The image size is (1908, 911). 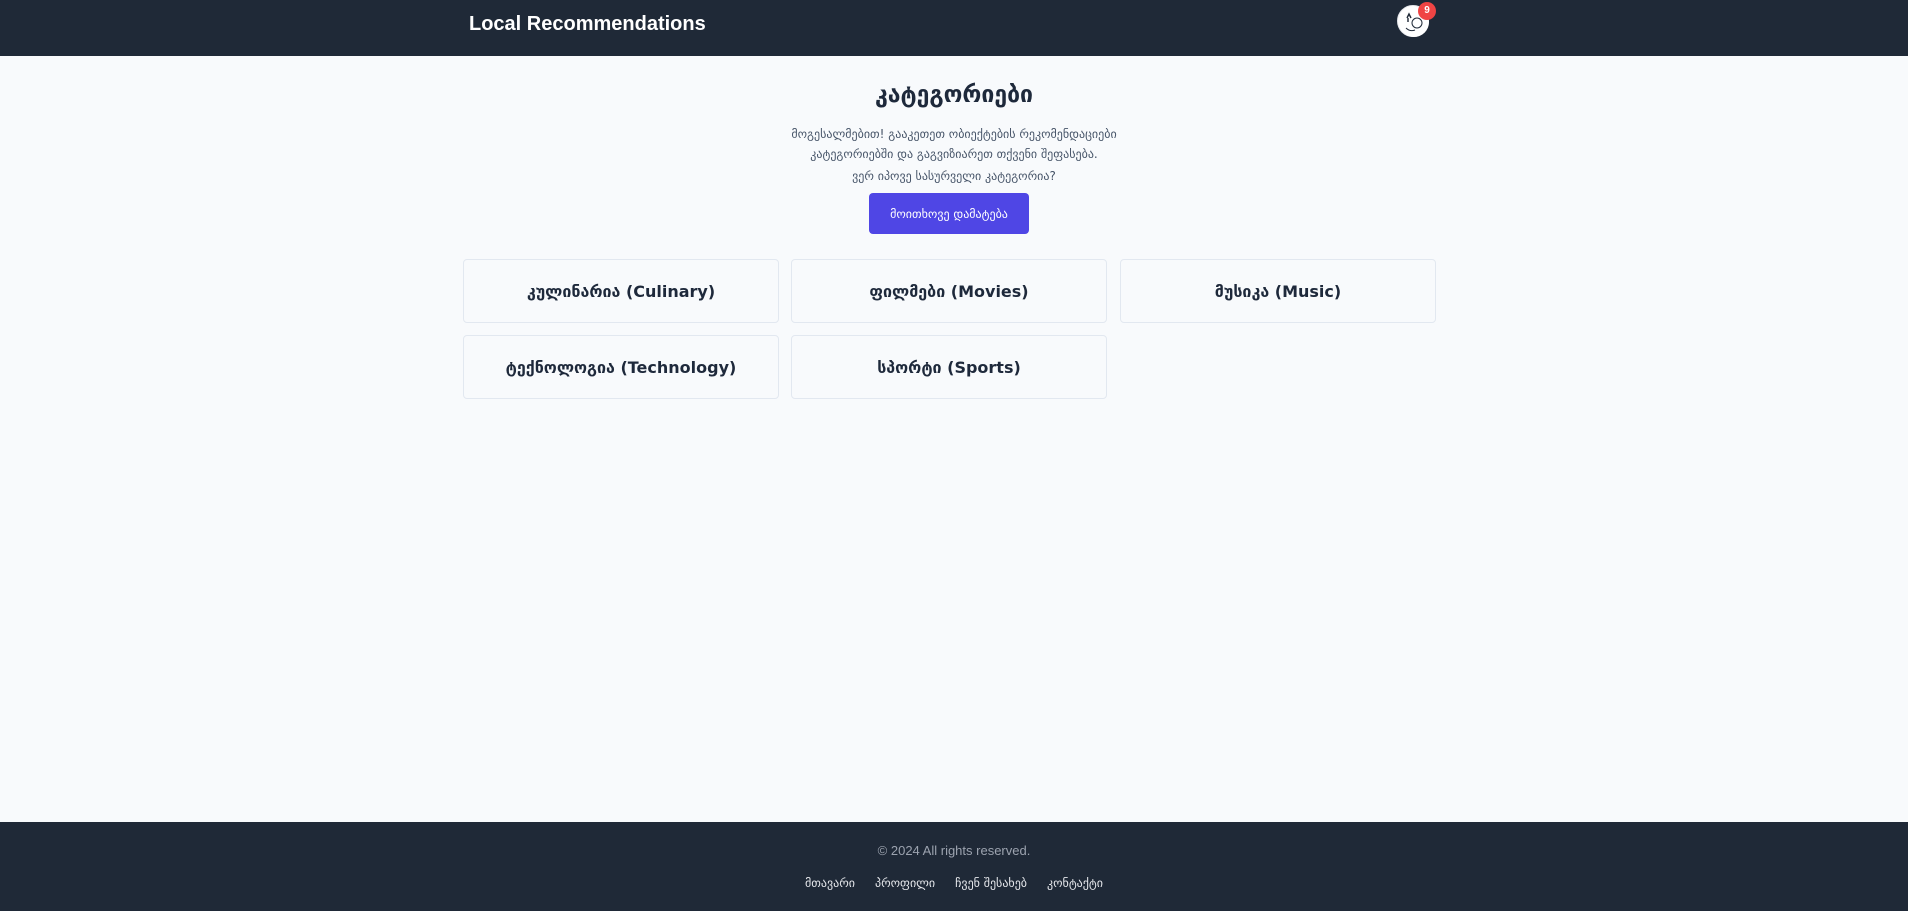 What do you see at coordinates (949, 213) in the screenshot?
I see `request-category-button: მოითხოვე დამატება` at bounding box center [949, 213].